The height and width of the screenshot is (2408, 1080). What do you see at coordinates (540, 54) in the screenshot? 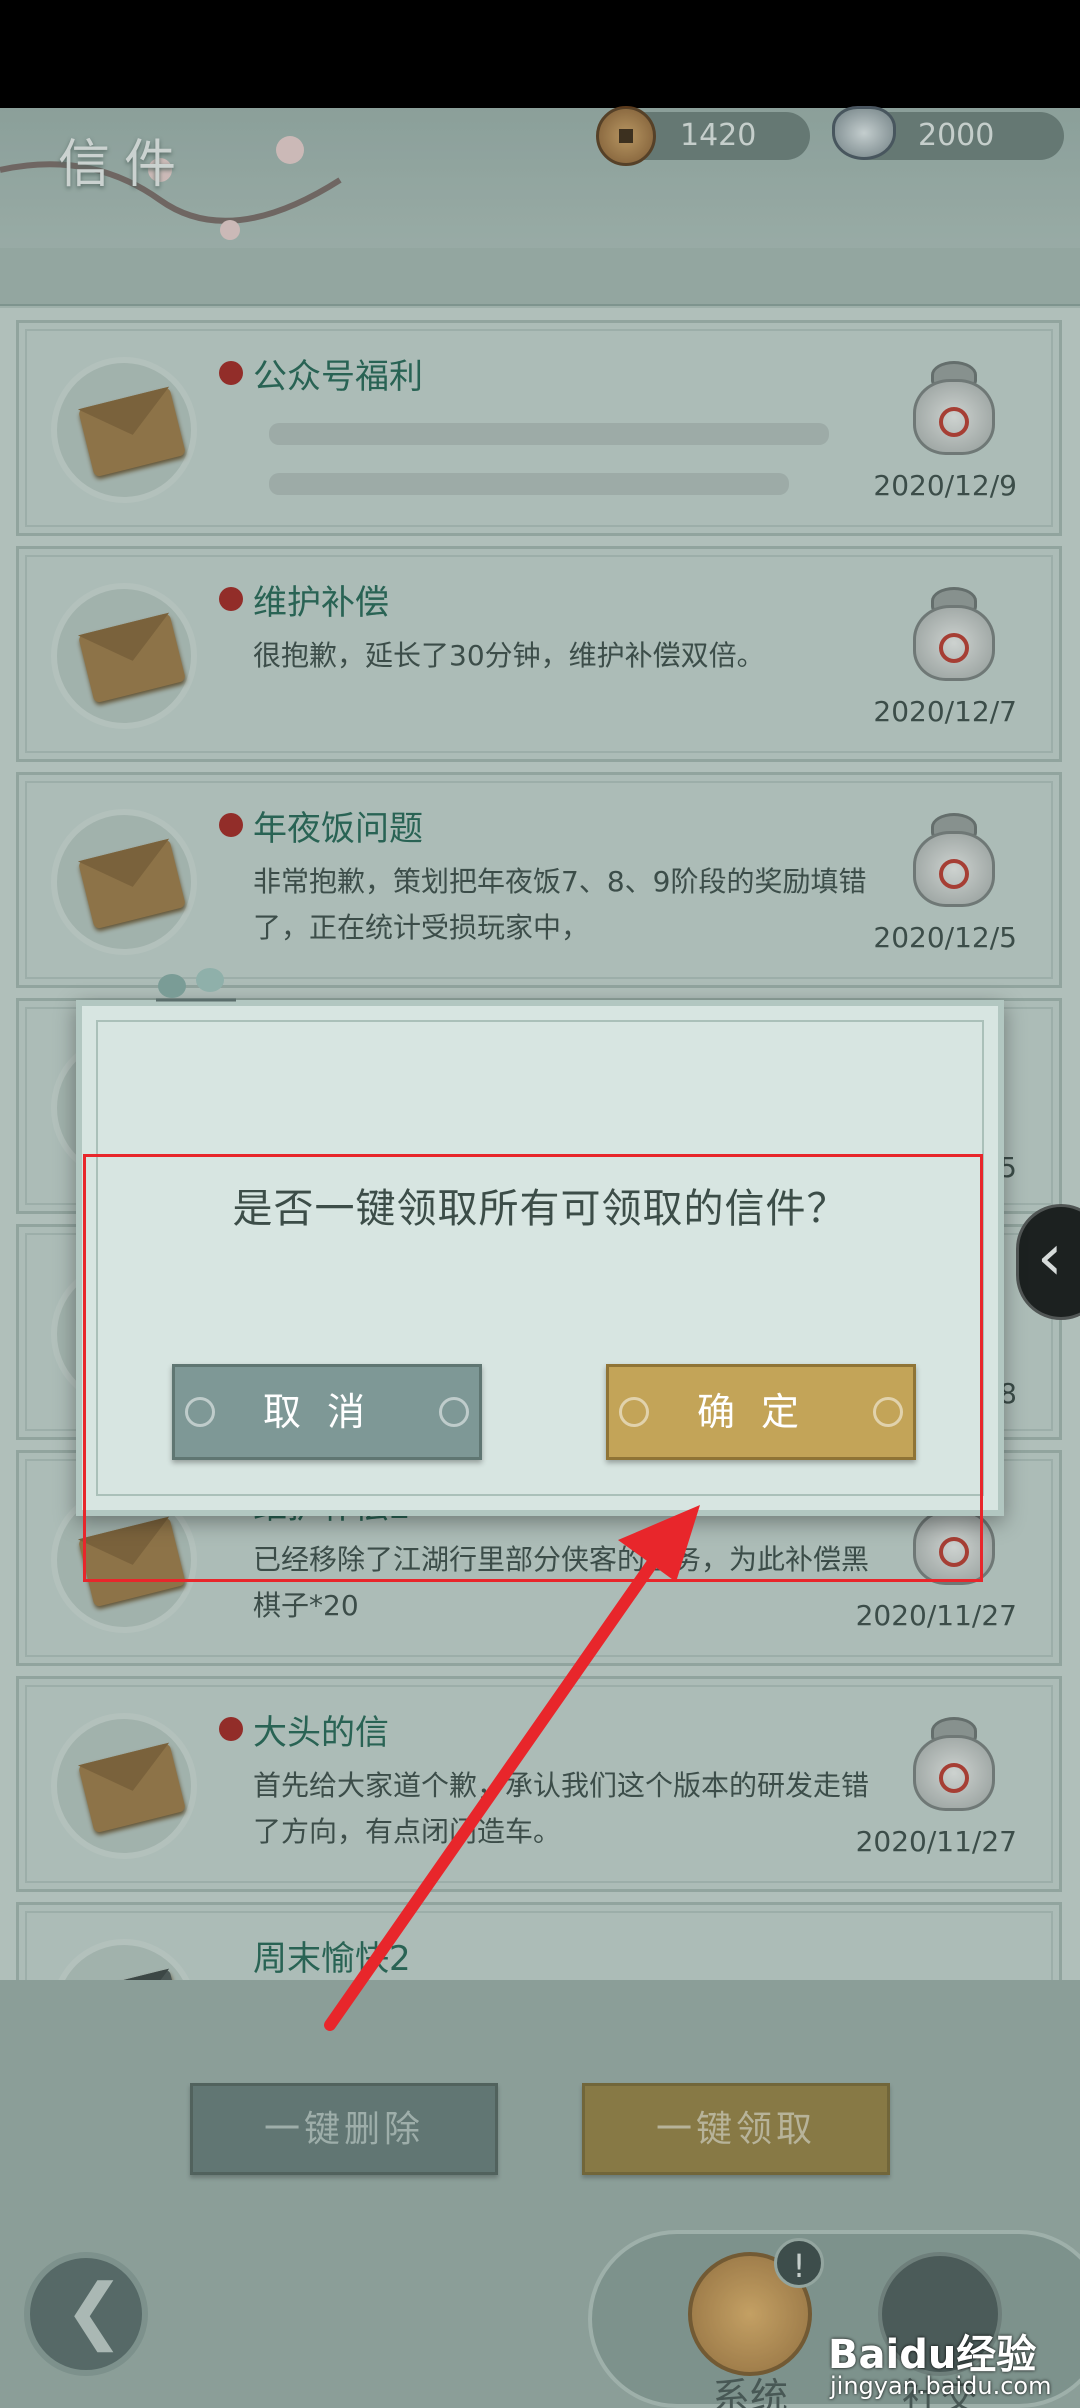
I see `status-bar` at bounding box center [540, 54].